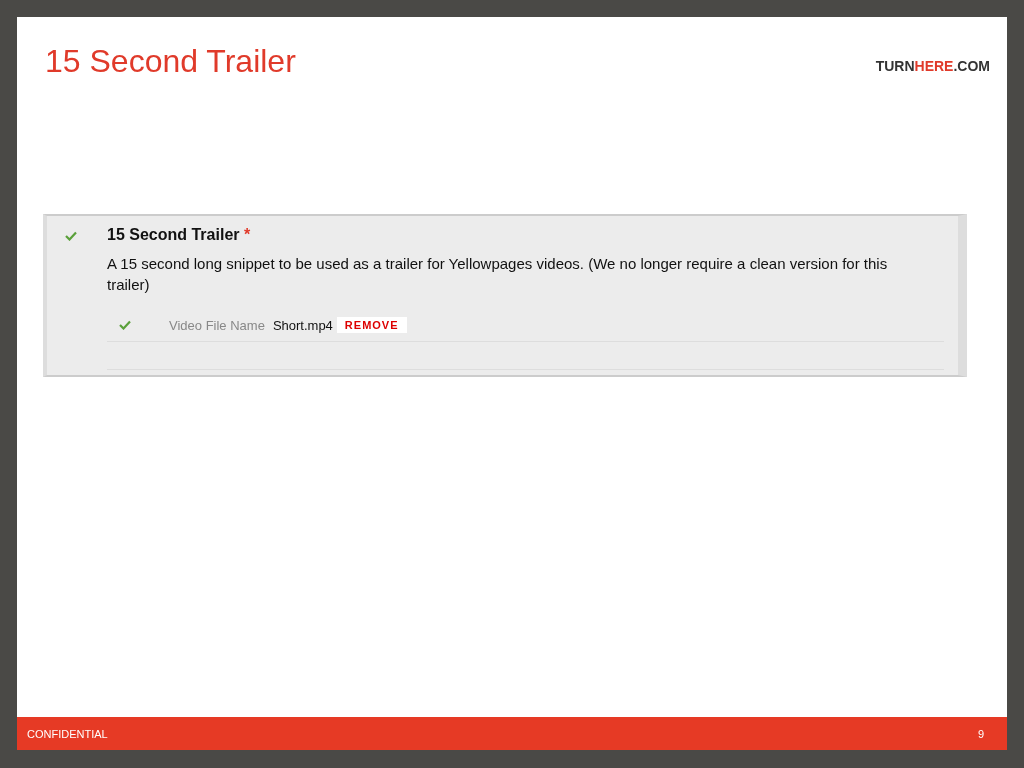 This screenshot has width=1024, height=768. Describe the element at coordinates (170, 61) in the screenshot. I see `slide-title: 15 Second Trailer` at that location.